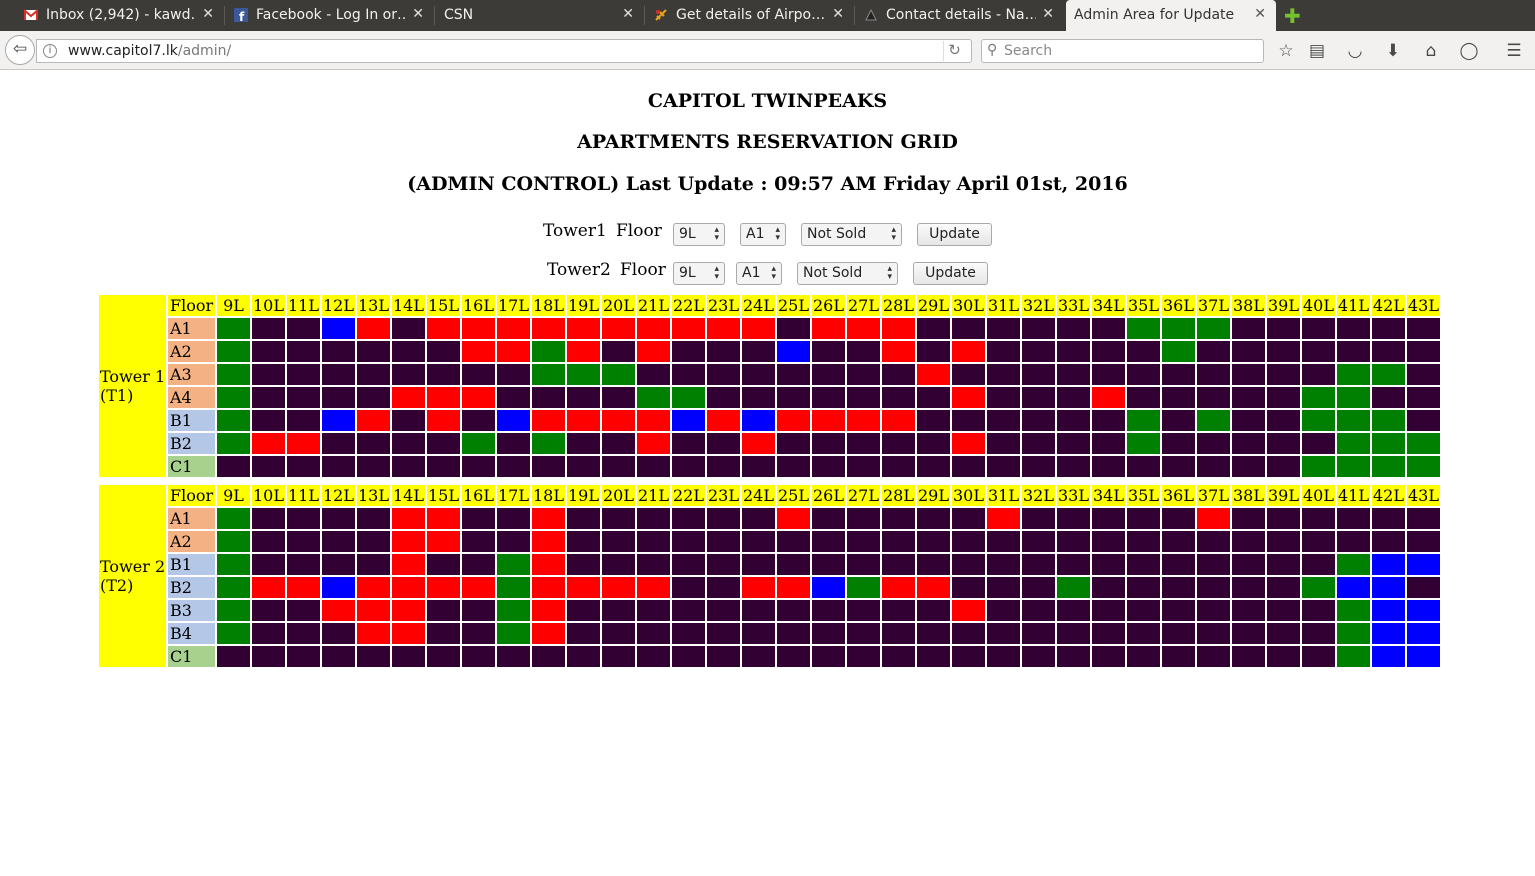 The image size is (1535, 876). I want to click on reader-list-icon: ▤, so click(1317, 51).